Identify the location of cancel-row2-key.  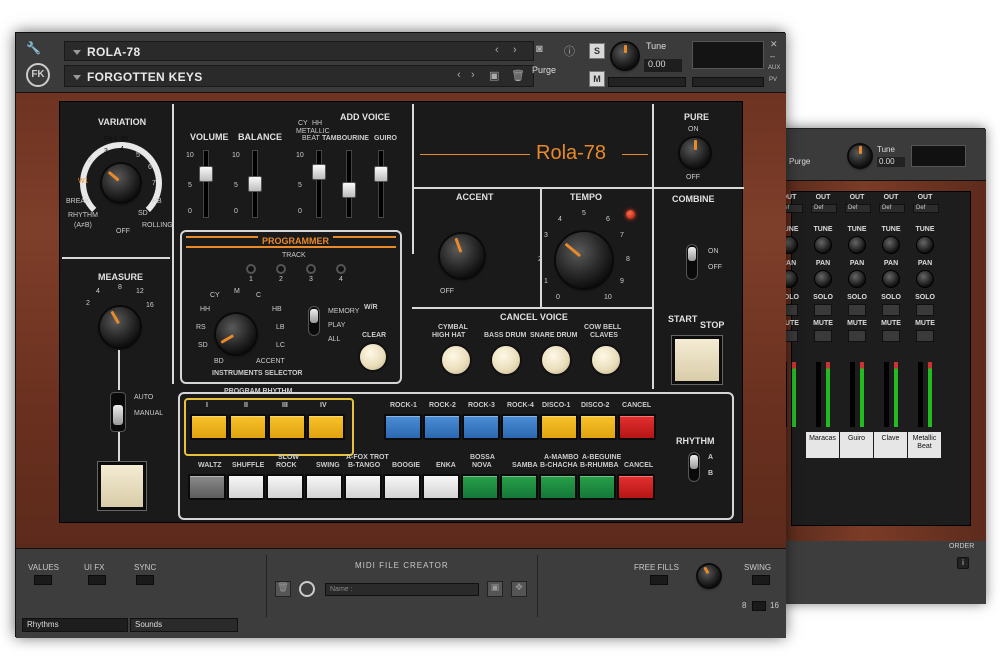
(636, 487).